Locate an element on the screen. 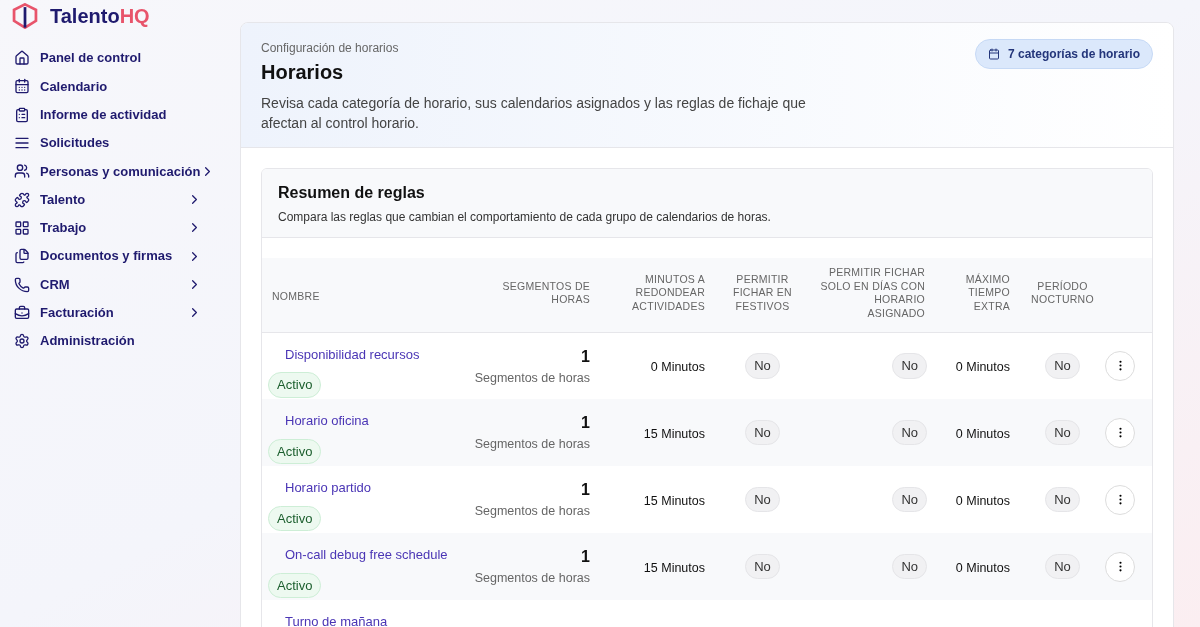  column-header: PERMITIR FICHAR SOLO EN DÍAS CON HORARIO ASIGNADO is located at coordinates (872, 293).